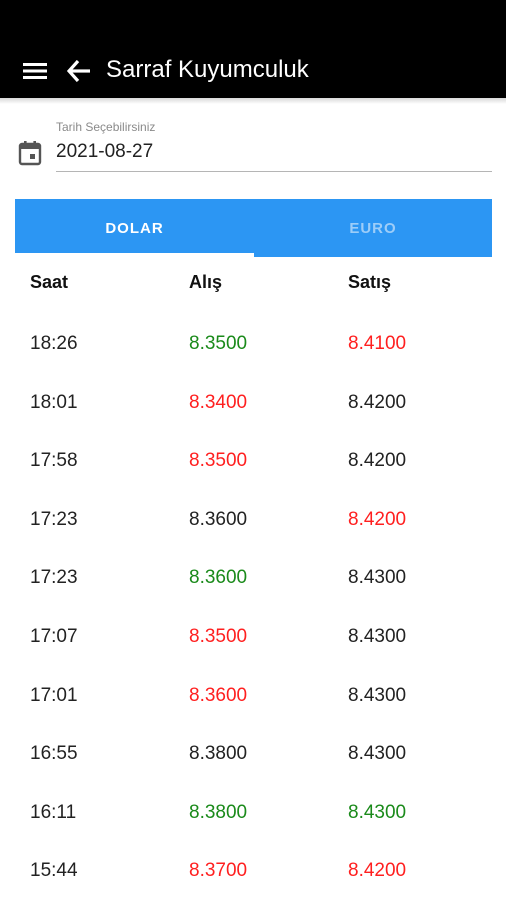 The width and height of the screenshot is (506, 902). Describe the element at coordinates (54, 695) in the screenshot. I see `row-time: 17:01` at that location.